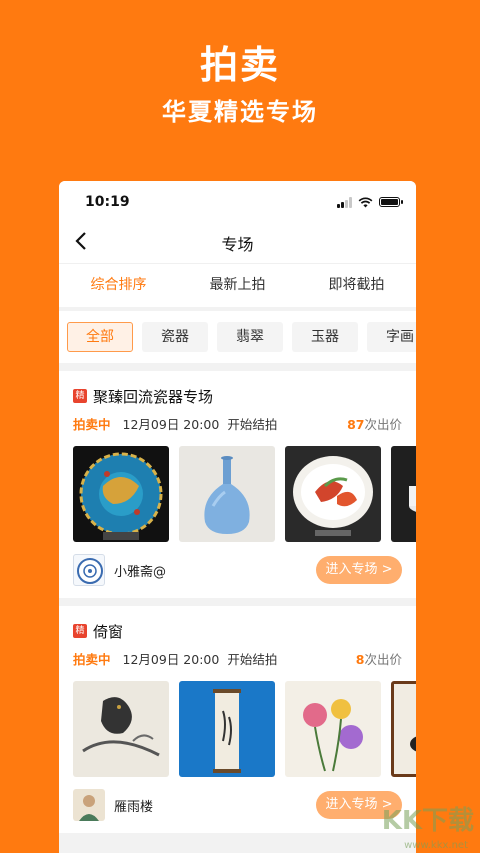 Image resolution: width=480 pixels, height=853 pixels. Describe the element at coordinates (365, 201) in the screenshot. I see `wifi-icon` at that location.